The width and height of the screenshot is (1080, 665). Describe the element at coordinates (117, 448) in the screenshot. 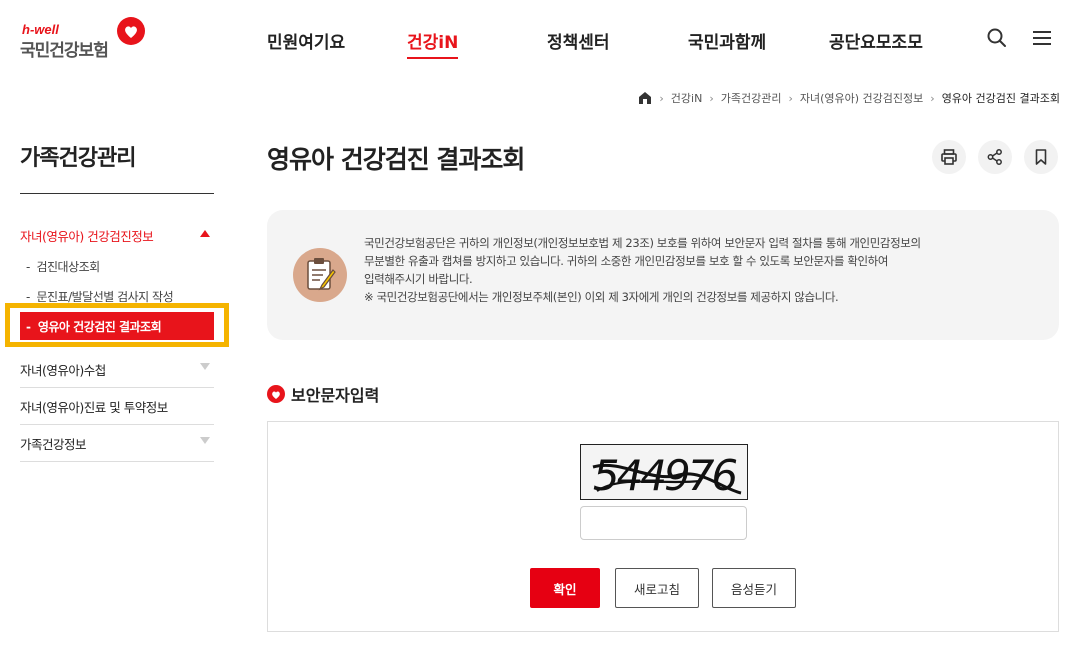

I see `lnb-item-family-health-info: 가족건강정보` at that location.